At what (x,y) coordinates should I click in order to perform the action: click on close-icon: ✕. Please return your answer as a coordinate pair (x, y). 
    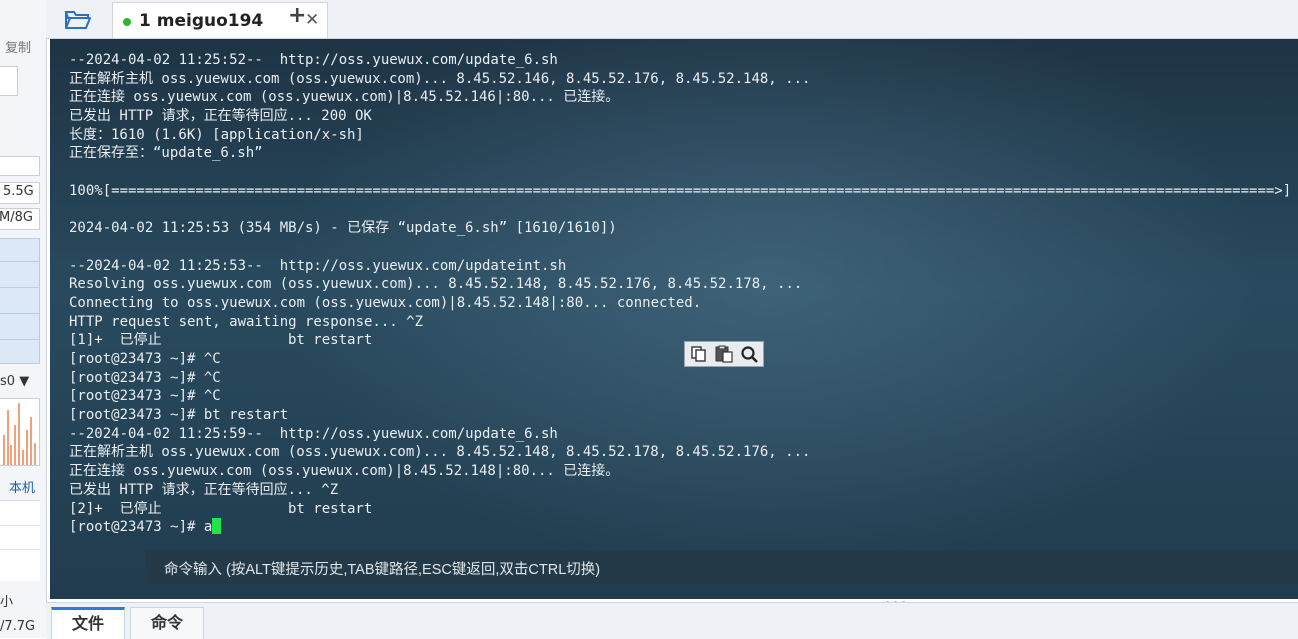
    Looking at the image, I should click on (312, 20).